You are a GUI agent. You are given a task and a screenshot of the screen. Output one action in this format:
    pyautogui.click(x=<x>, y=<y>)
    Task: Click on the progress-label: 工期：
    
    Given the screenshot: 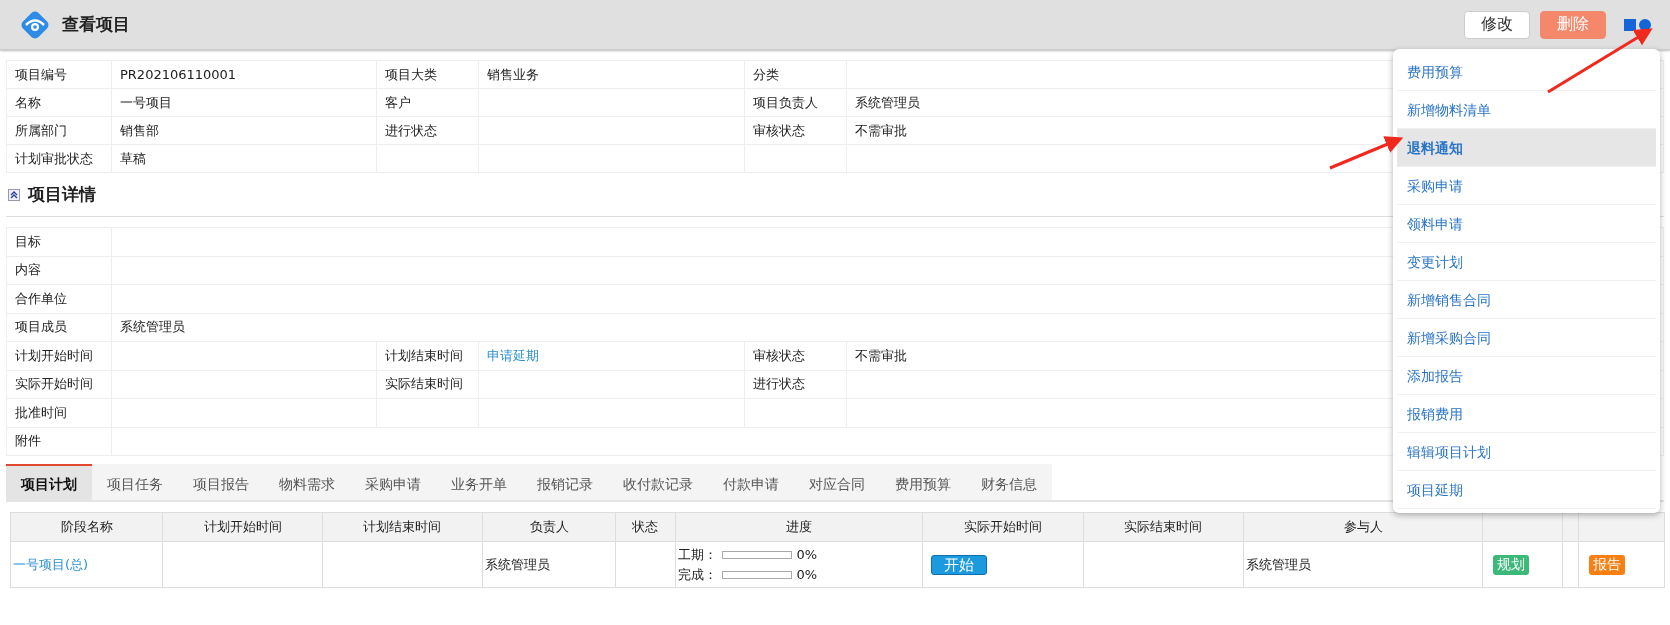 What is the action you would take?
    pyautogui.click(x=697, y=554)
    